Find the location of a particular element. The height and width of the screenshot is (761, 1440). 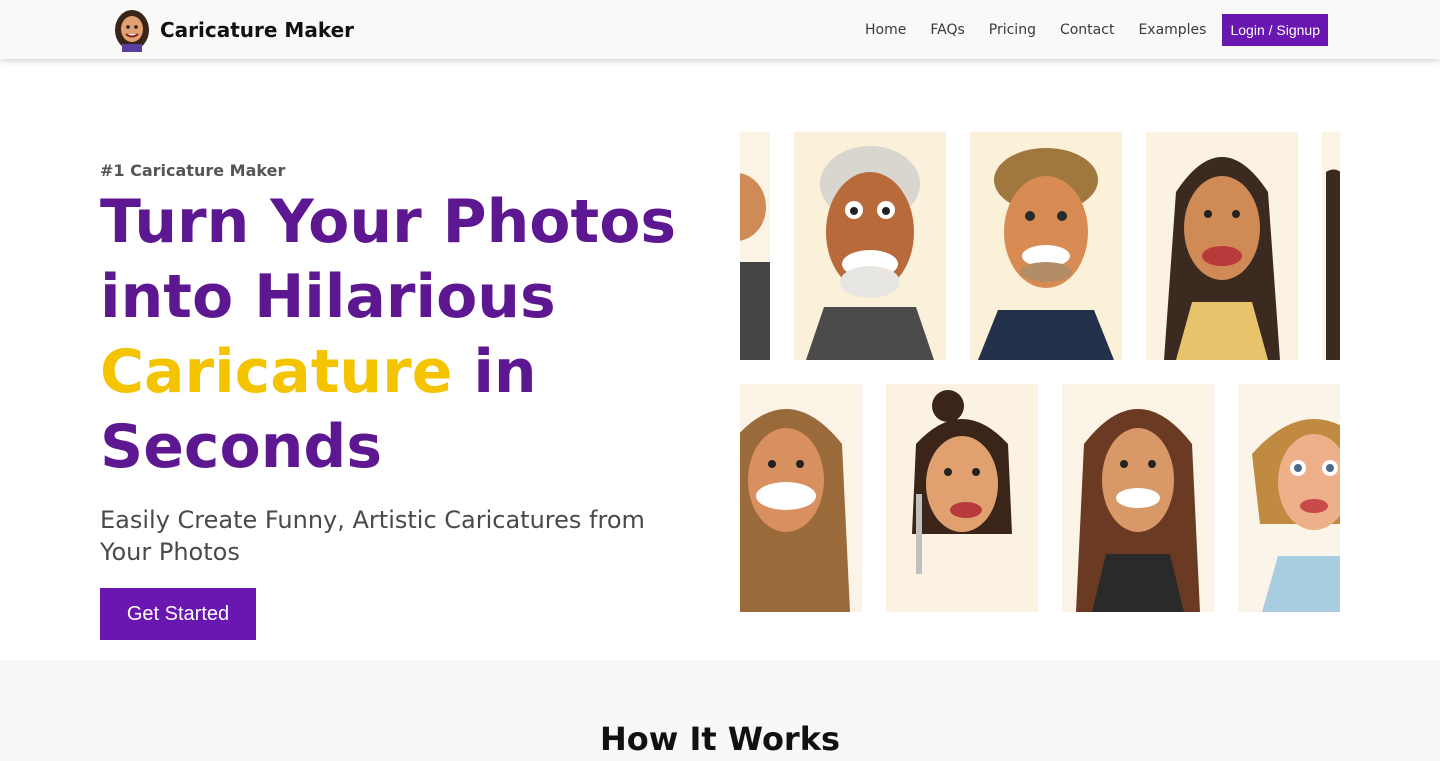

login-signup-button: Login / Signup is located at coordinates (1275, 30).